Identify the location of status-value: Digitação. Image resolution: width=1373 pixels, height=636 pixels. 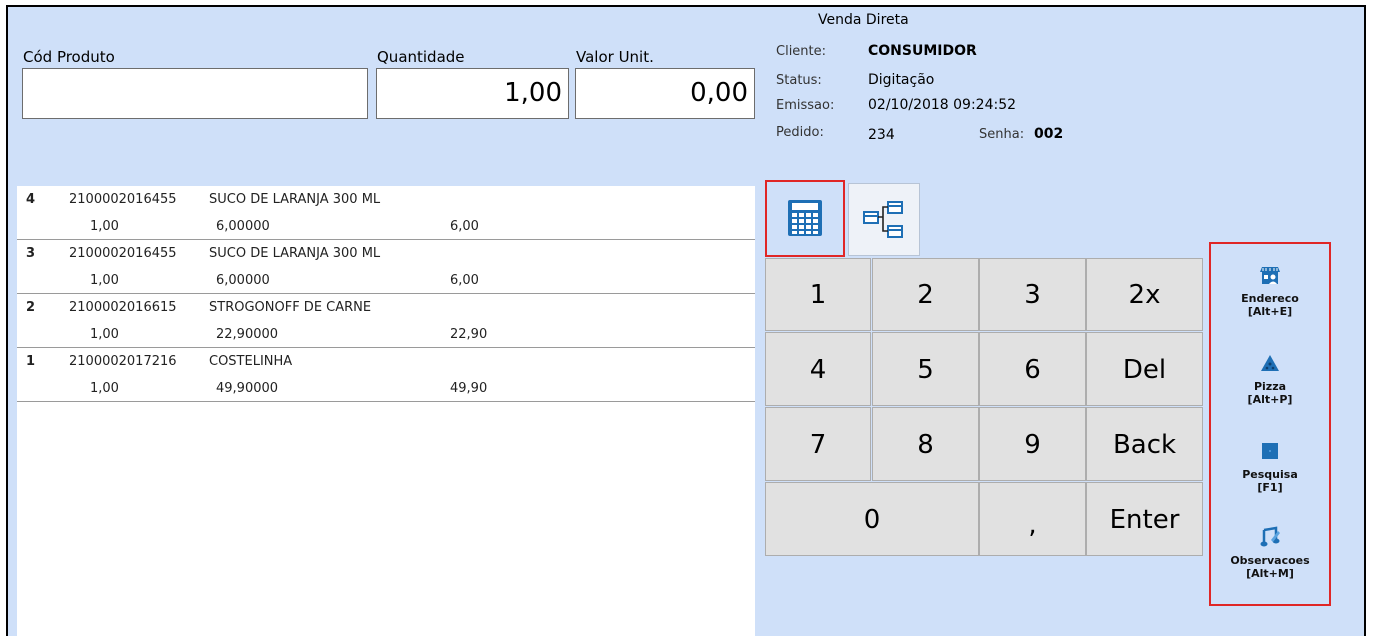
(901, 80).